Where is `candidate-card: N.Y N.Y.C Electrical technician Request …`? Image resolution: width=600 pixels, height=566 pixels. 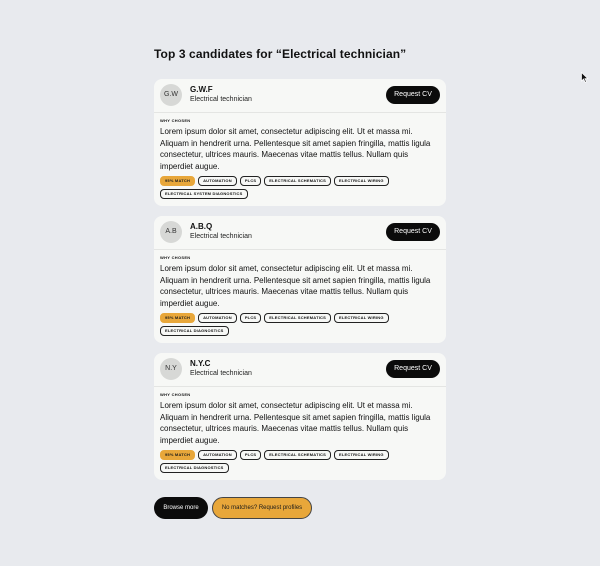 candidate-card: N.Y N.Y.C Electrical technician Request … is located at coordinates (300, 416).